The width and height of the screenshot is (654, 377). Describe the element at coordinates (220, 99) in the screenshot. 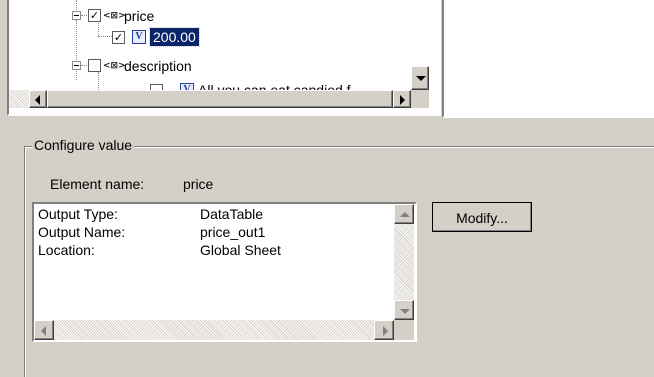

I see `tree-scroll-thumb` at that location.